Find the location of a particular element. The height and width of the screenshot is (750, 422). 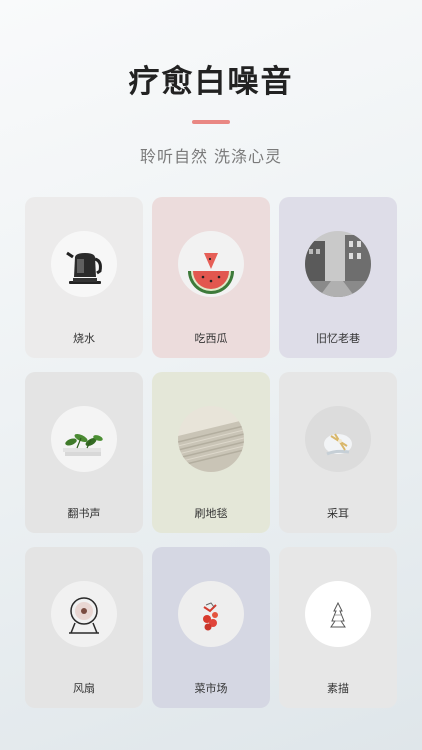

sound-label: 翻书声 is located at coordinates (84, 513).